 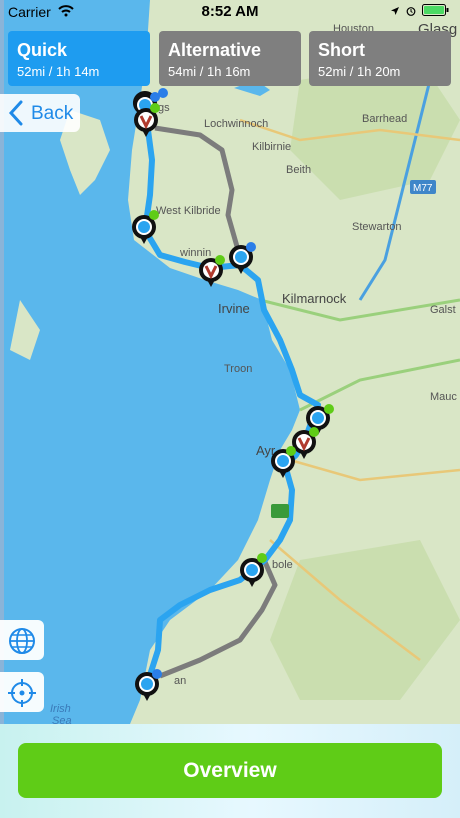 I want to click on map-label-saltcoats: winnin, so click(x=195, y=253).